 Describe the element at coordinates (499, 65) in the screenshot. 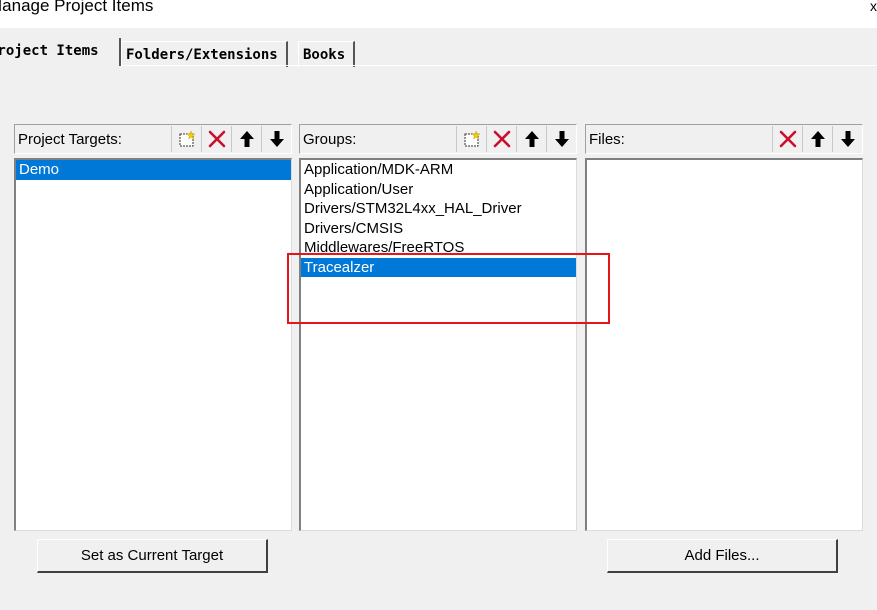

I see `tab-divider` at that location.